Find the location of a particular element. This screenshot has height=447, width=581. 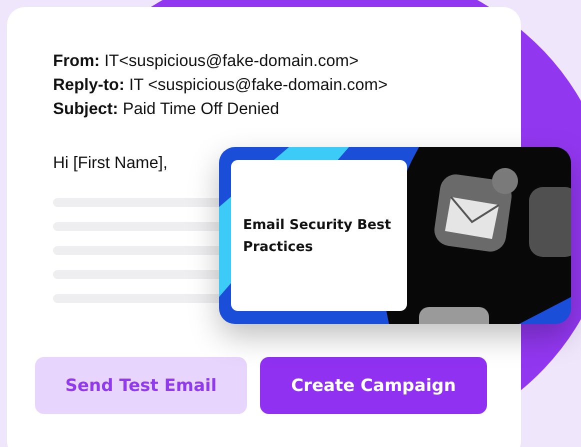

email-header: From: IT<suspicious@fake-domain.com> is located at coordinates (206, 61).